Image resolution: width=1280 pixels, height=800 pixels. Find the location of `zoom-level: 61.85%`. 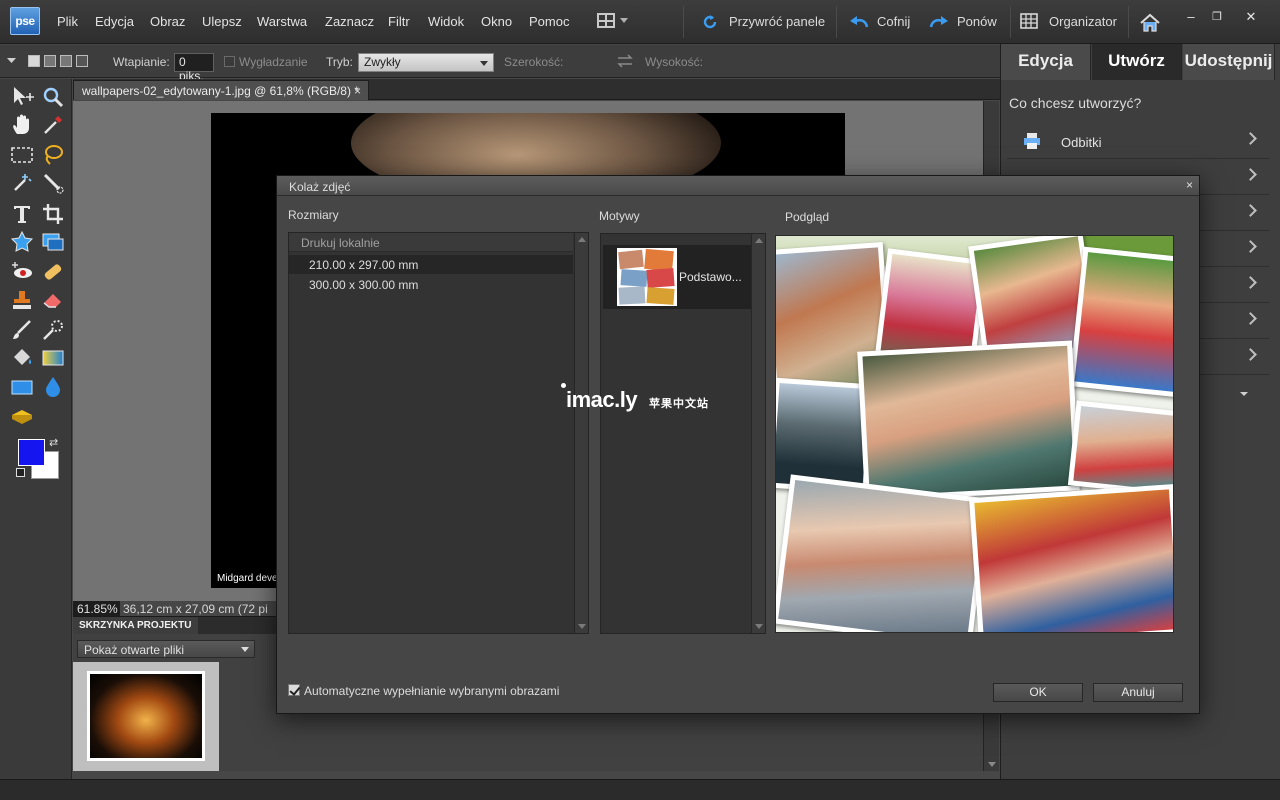

zoom-level: 61.85% is located at coordinates (96, 608).